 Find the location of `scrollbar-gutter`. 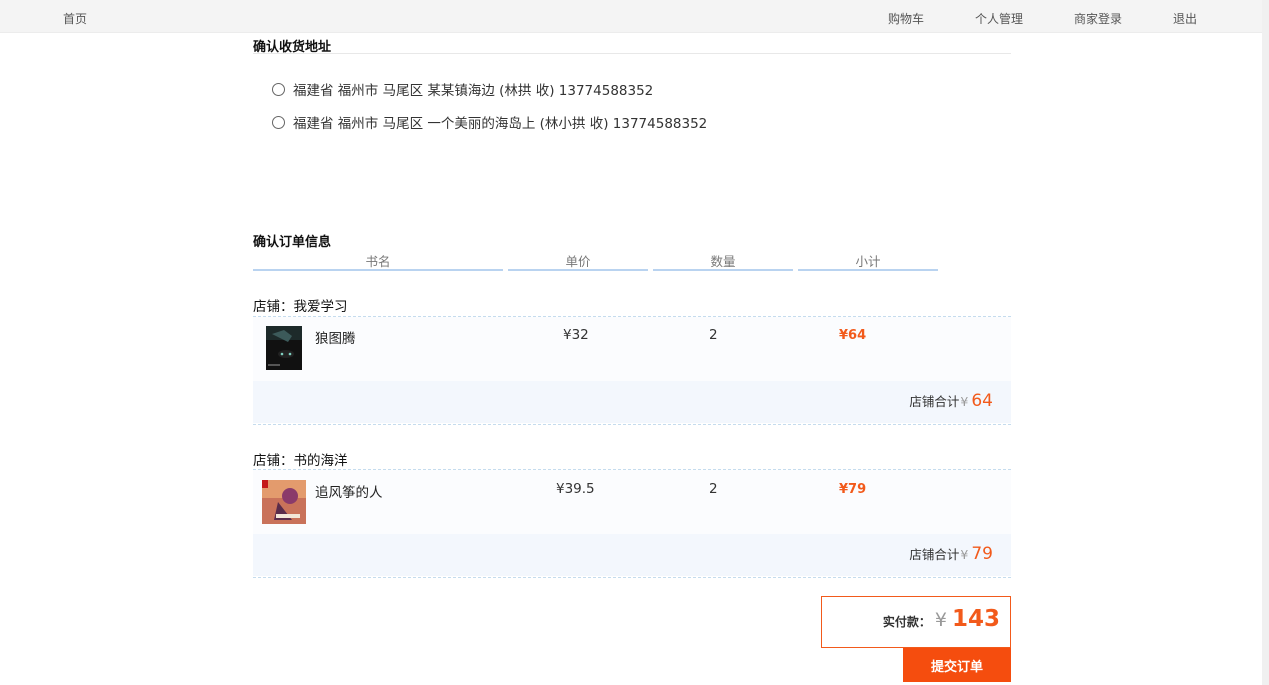

scrollbar-gutter is located at coordinates (1265, 342).